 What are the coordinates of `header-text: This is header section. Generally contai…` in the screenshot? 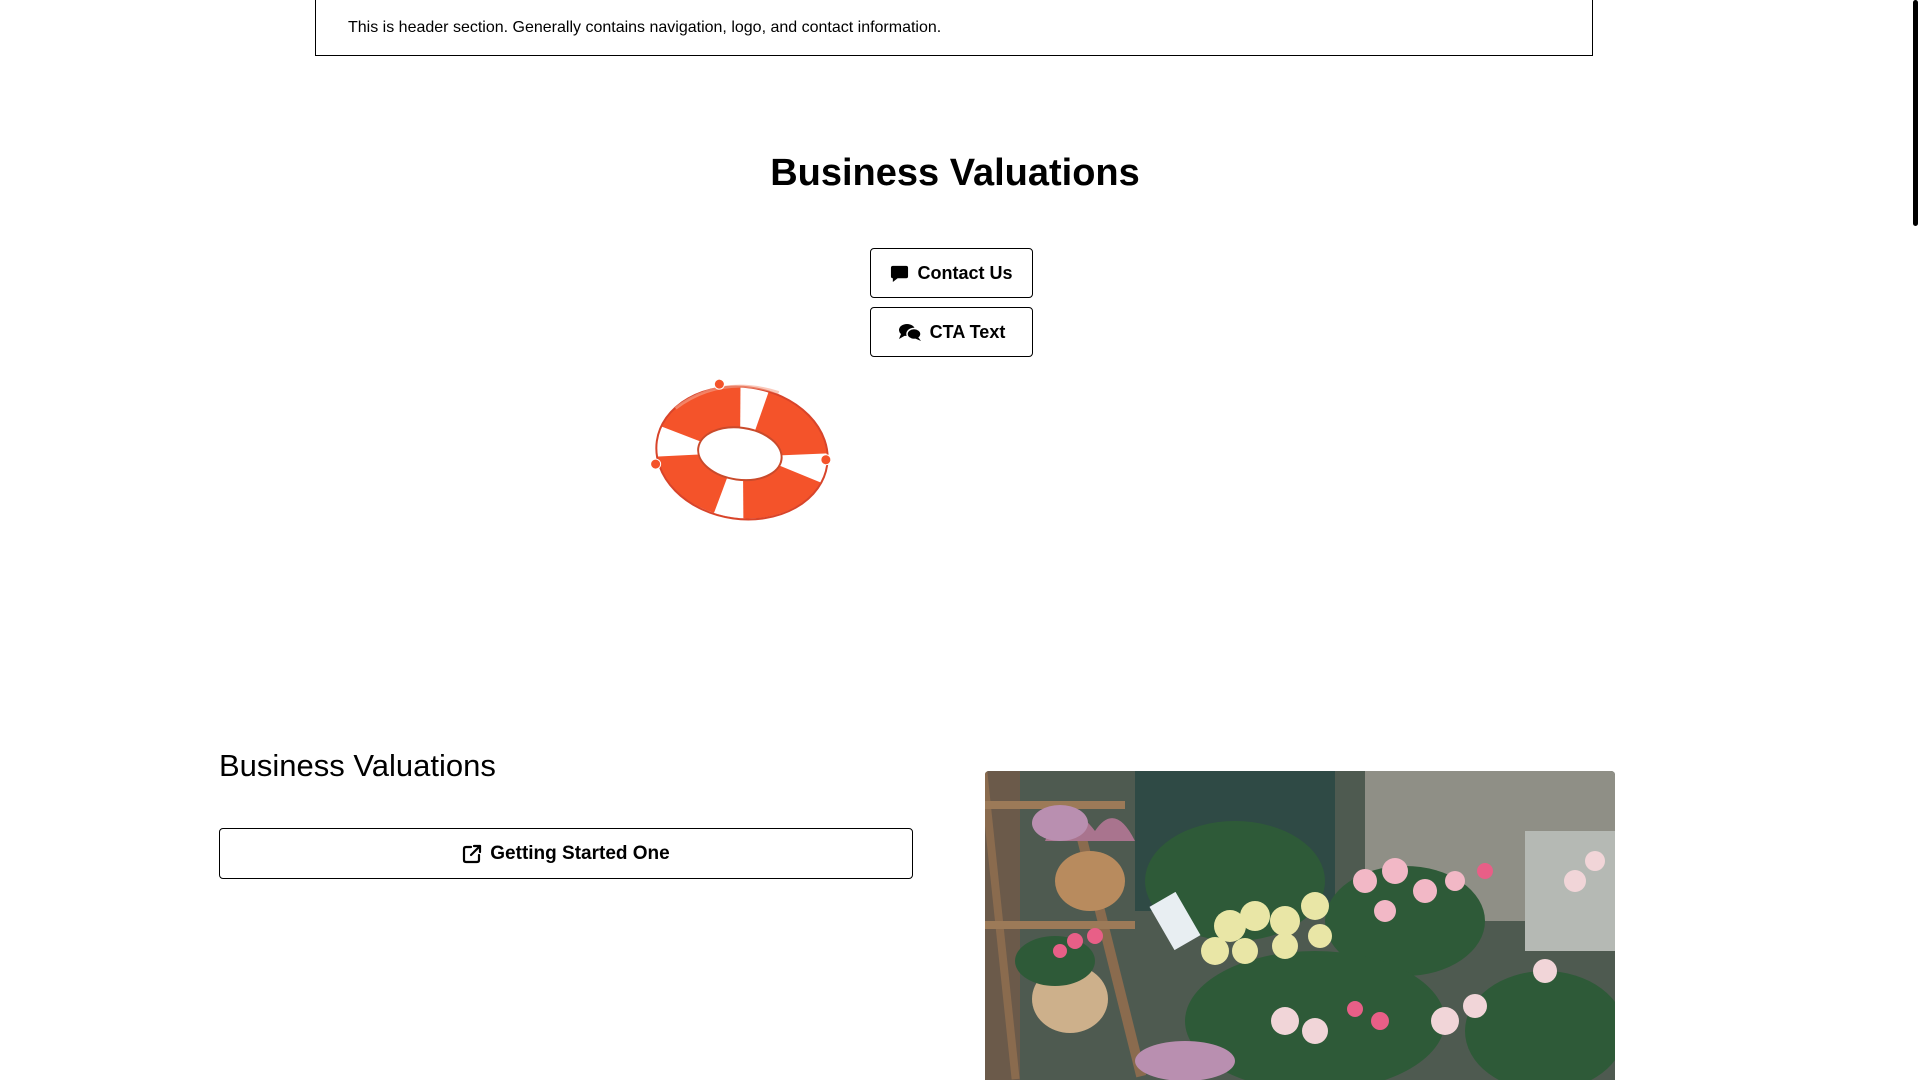 It's located at (645, 27).